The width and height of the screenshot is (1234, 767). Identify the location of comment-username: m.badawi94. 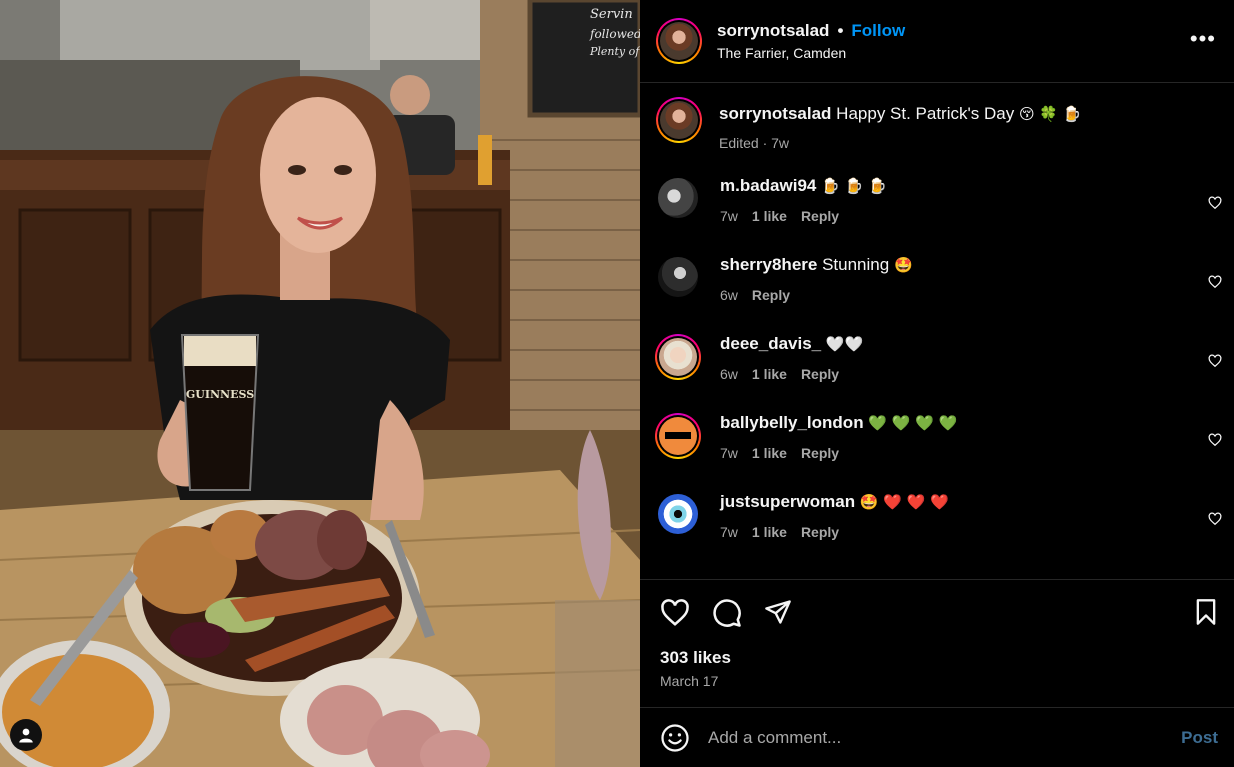
(768, 185).